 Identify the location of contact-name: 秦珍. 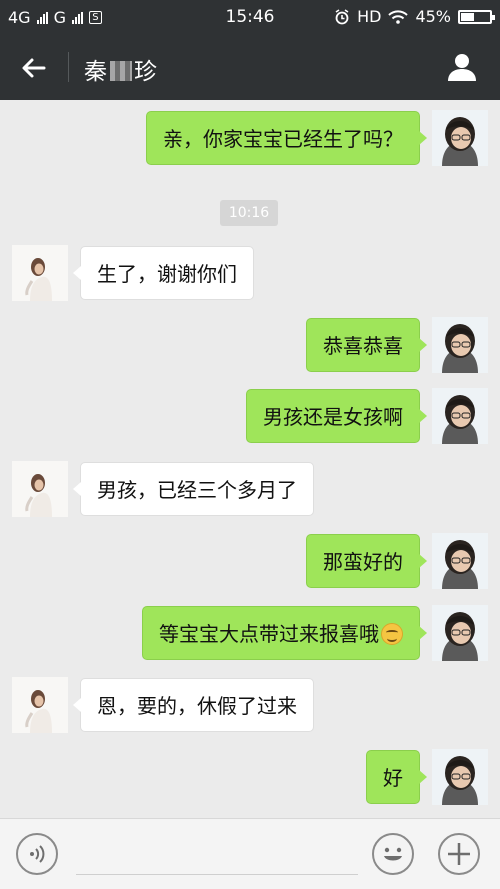
(121, 69).